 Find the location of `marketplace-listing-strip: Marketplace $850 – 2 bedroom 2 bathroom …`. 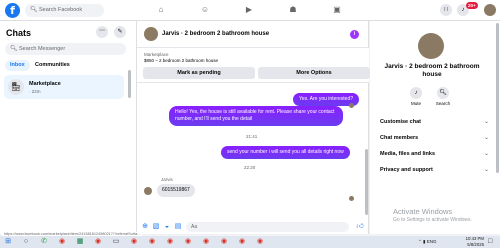

marketplace-listing-strip: Marketplace $850 – 2 bedroom 2 bathroom … is located at coordinates (253, 65).